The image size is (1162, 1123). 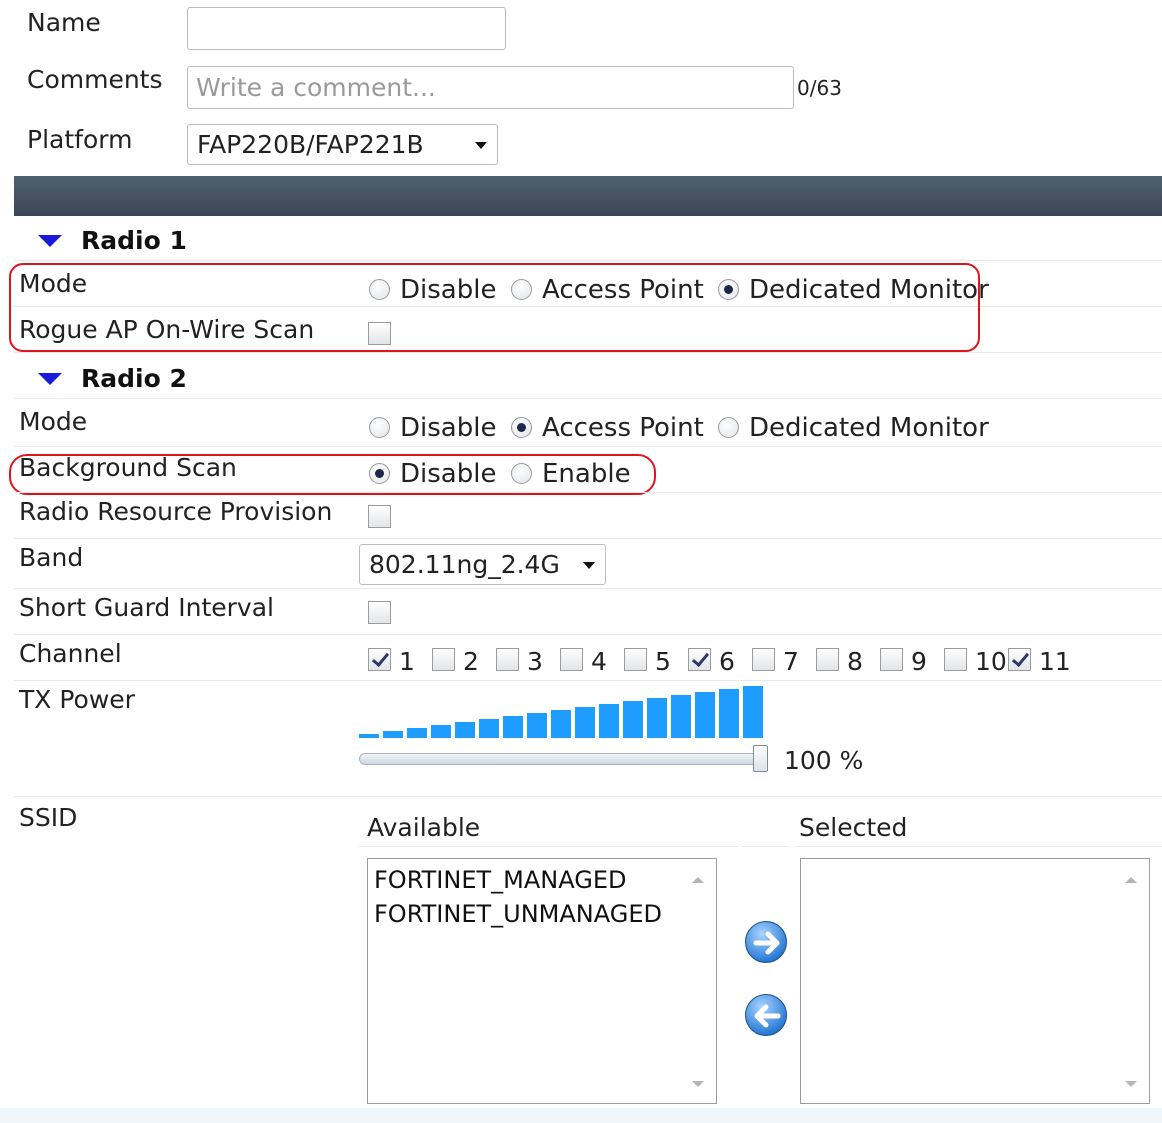 I want to click on channel-11-label: 11, so click(x=1055, y=661).